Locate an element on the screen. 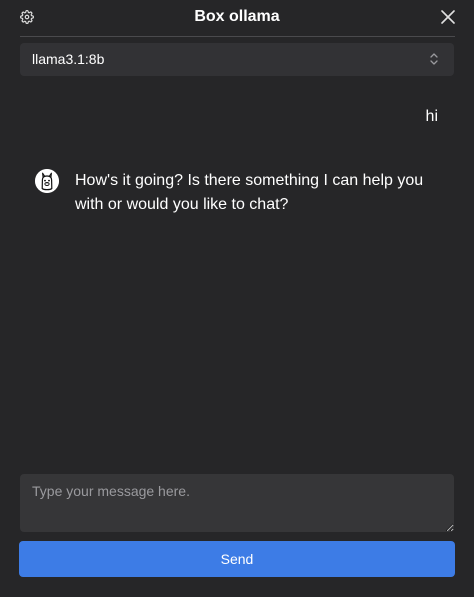 This screenshot has width=474, height=597. model-select: llama3.1:8b is located at coordinates (237, 59).